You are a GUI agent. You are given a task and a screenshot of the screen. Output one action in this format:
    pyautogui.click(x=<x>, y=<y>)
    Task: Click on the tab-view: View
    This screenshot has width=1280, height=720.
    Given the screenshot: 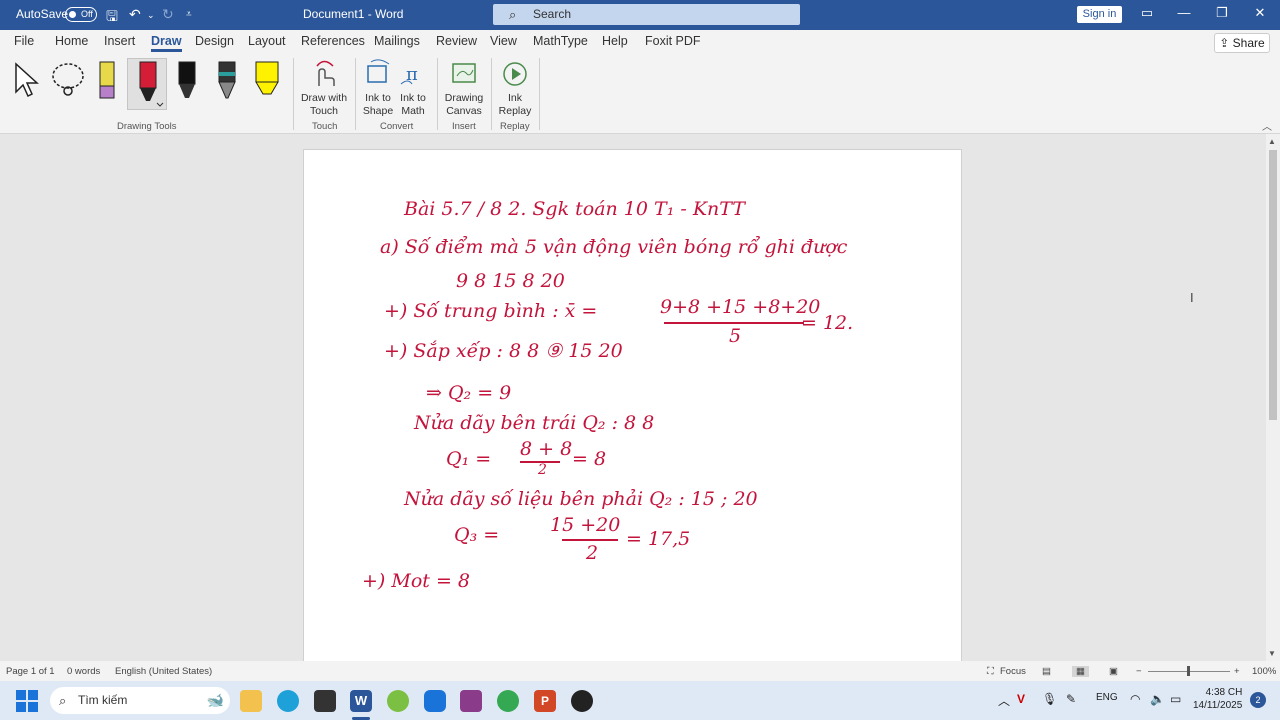 What is the action you would take?
    pyautogui.click(x=503, y=41)
    